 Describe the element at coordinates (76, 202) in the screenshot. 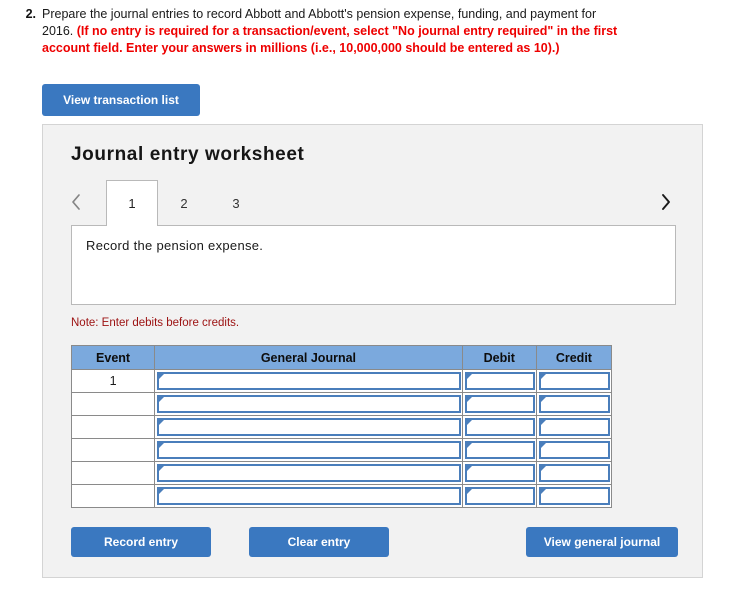

I see `chevron-left-icon` at that location.